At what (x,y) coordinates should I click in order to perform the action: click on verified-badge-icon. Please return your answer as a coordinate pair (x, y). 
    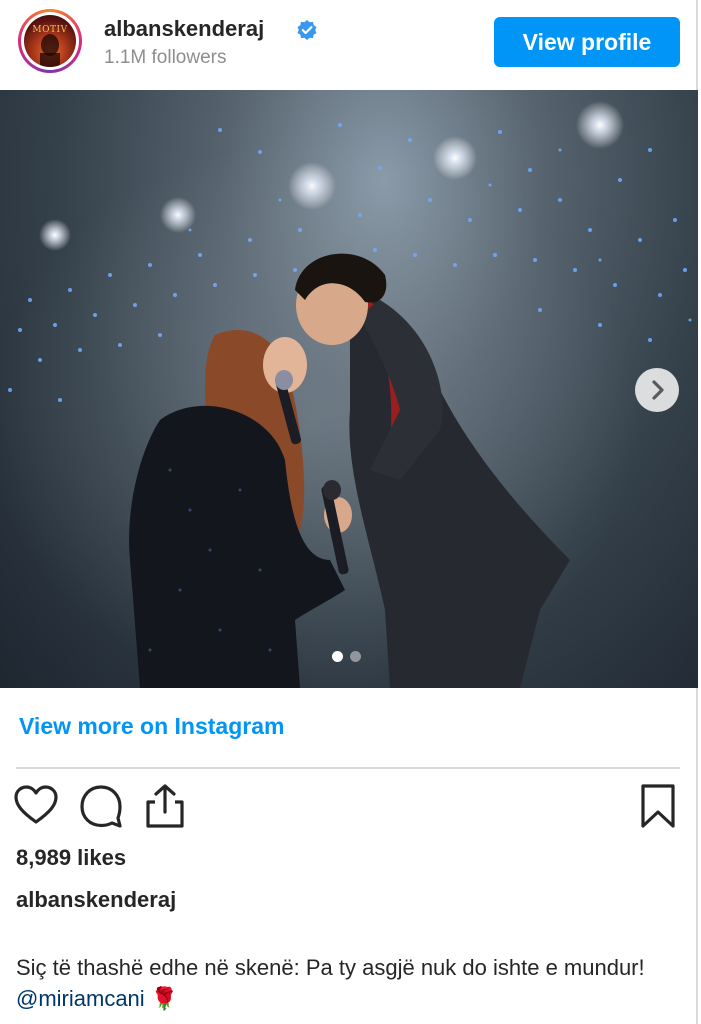
    Looking at the image, I should click on (307, 30).